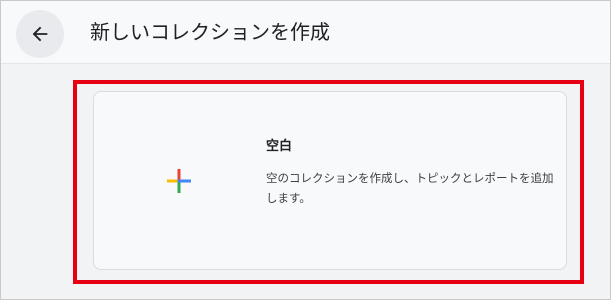 This screenshot has height=300, width=611. I want to click on arrow-left-icon, so click(40, 34).